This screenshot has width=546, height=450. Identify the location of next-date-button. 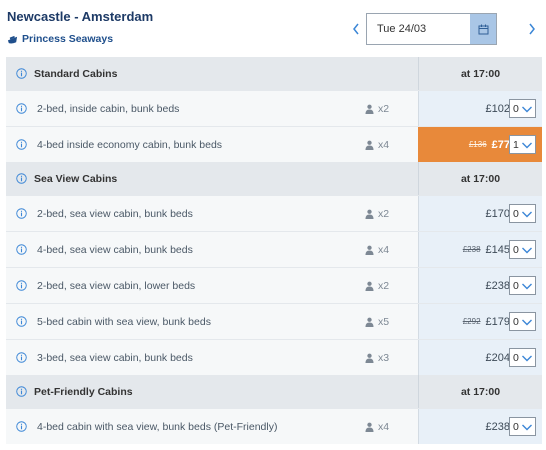
(532, 29).